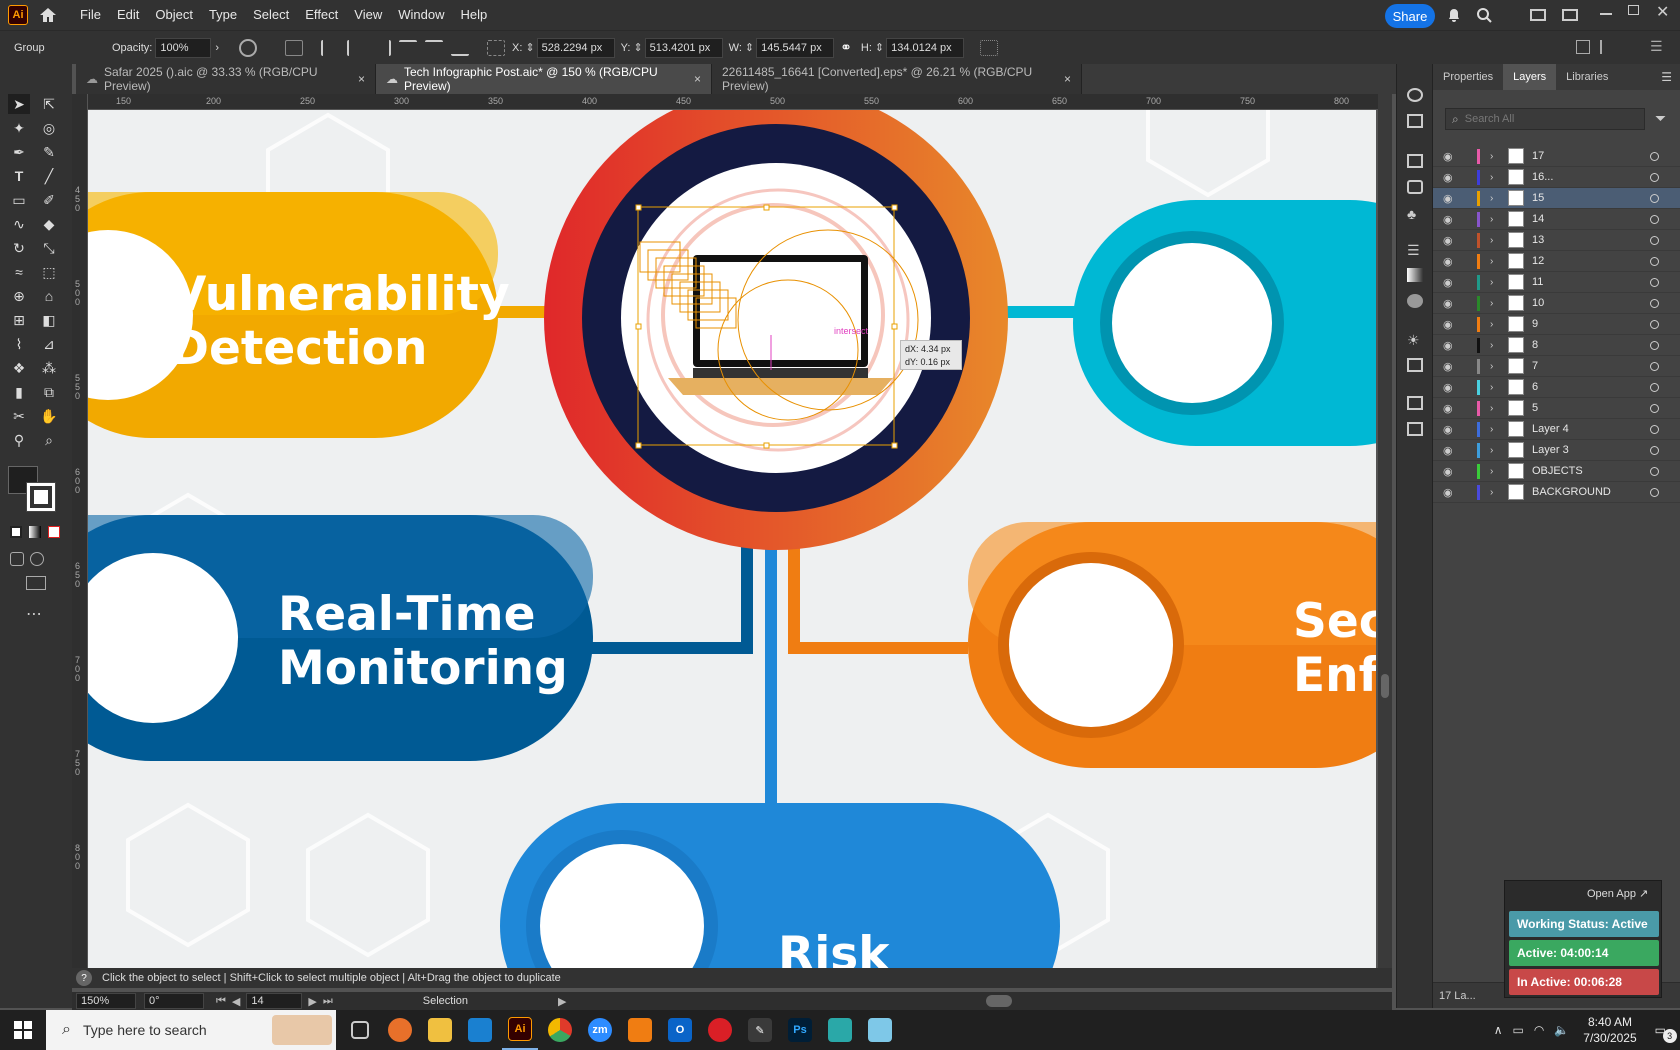  I want to click on w-stepper-icon: ⇕, so click(749, 47).